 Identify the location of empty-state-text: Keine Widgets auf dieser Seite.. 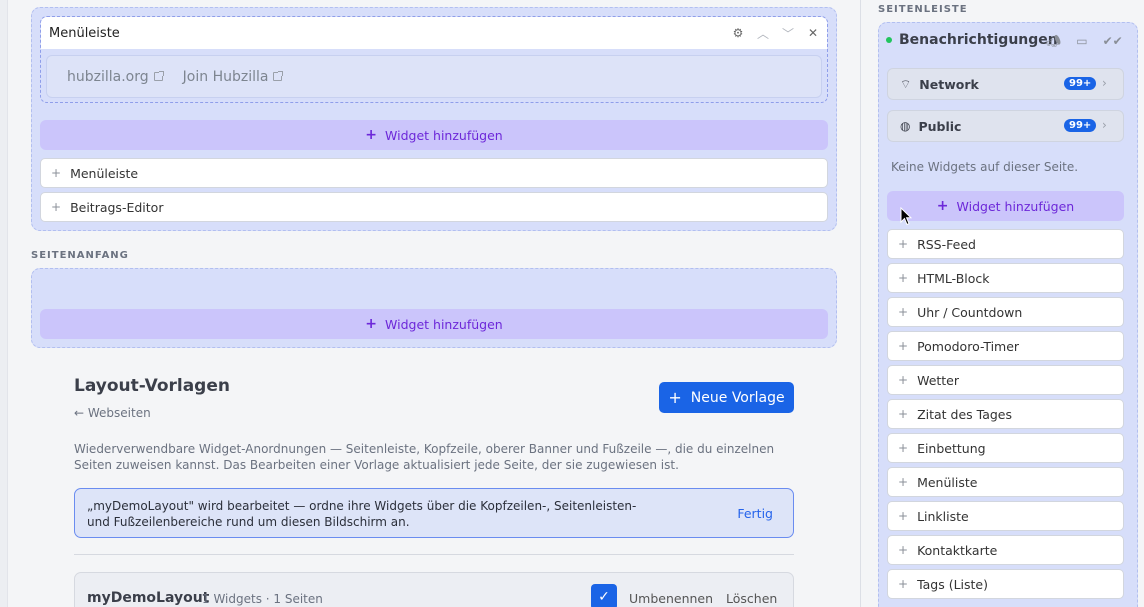
(985, 167).